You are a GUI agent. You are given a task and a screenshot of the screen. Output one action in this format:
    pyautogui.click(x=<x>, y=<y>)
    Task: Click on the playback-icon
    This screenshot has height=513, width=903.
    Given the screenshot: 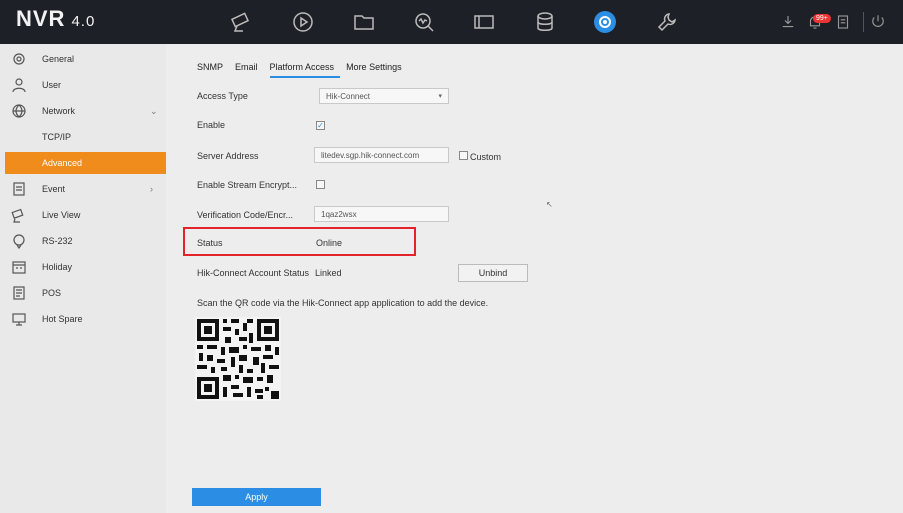 What is the action you would take?
    pyautogui.click(x=303, y=22)
    